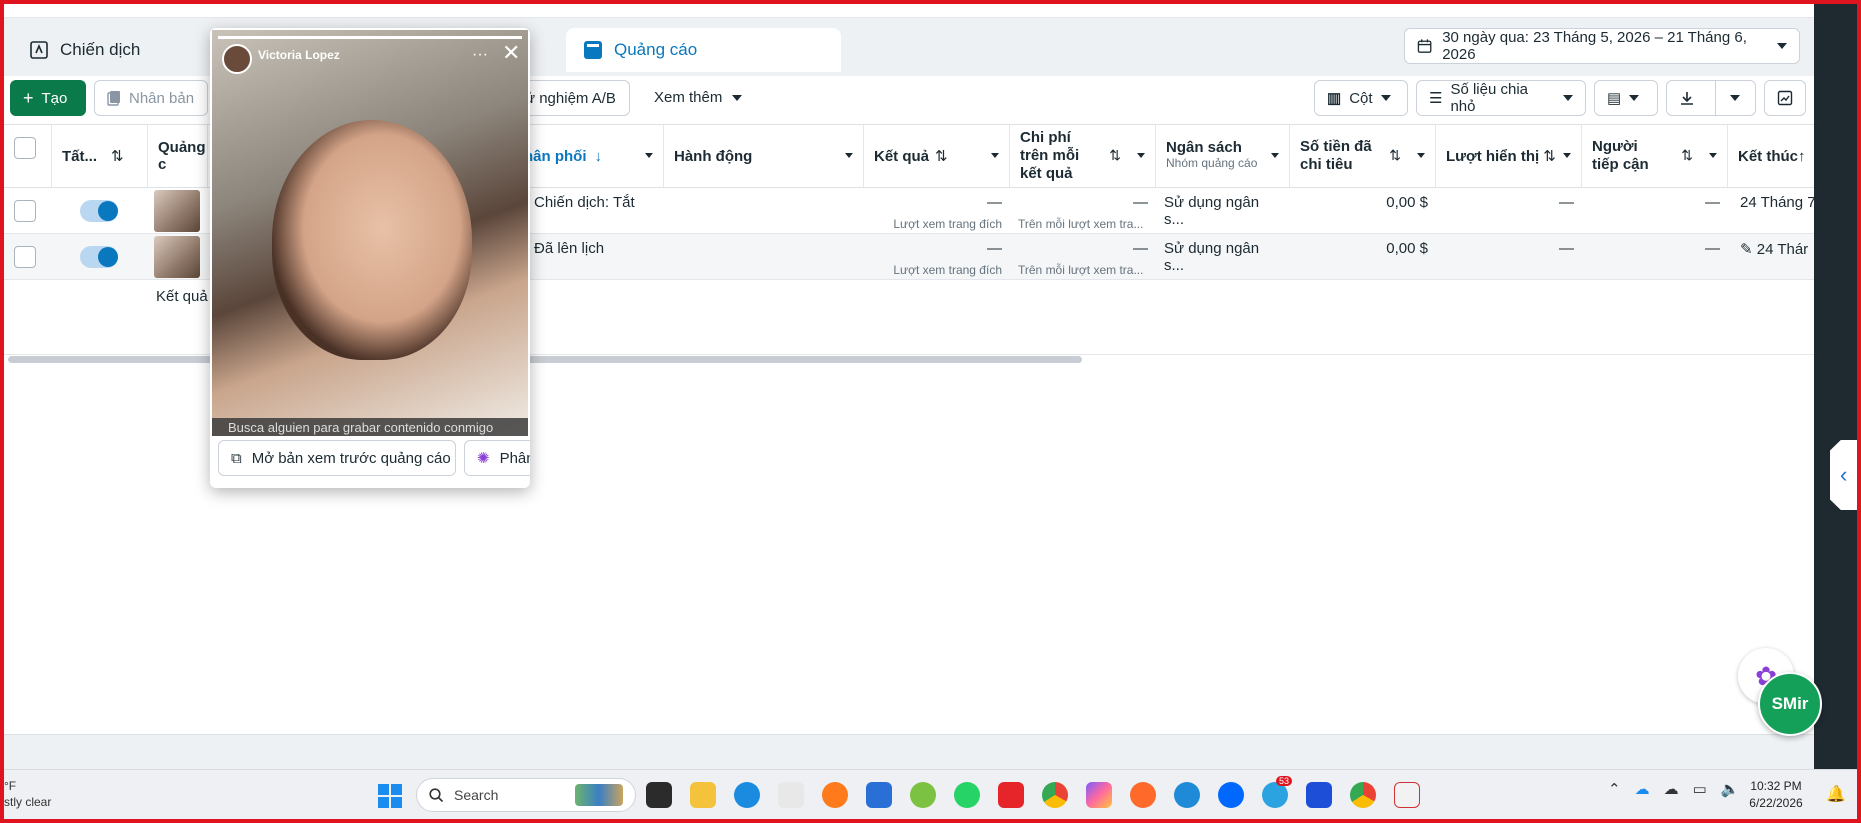 This screenshot has width=1861, height=823. Describe the element at coordinates (545, 359) in the screenshot. I see `horizontal-scrollbar` at that location.